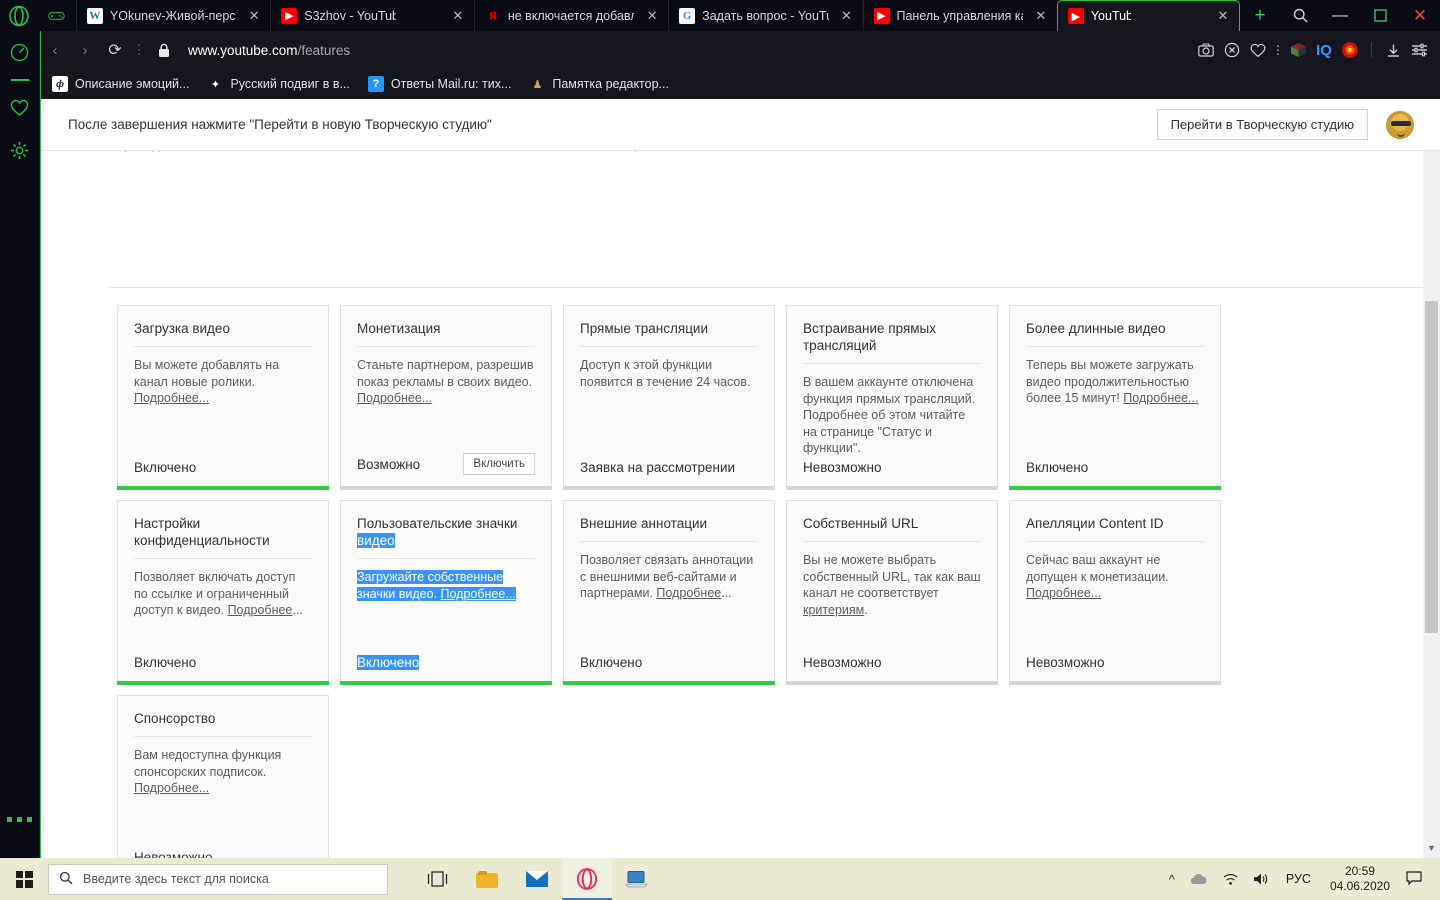  What do you see at coordinates (1198, 879) in the screenshot?
I see `onedrive-icon` at bounding box center [1198, 879].